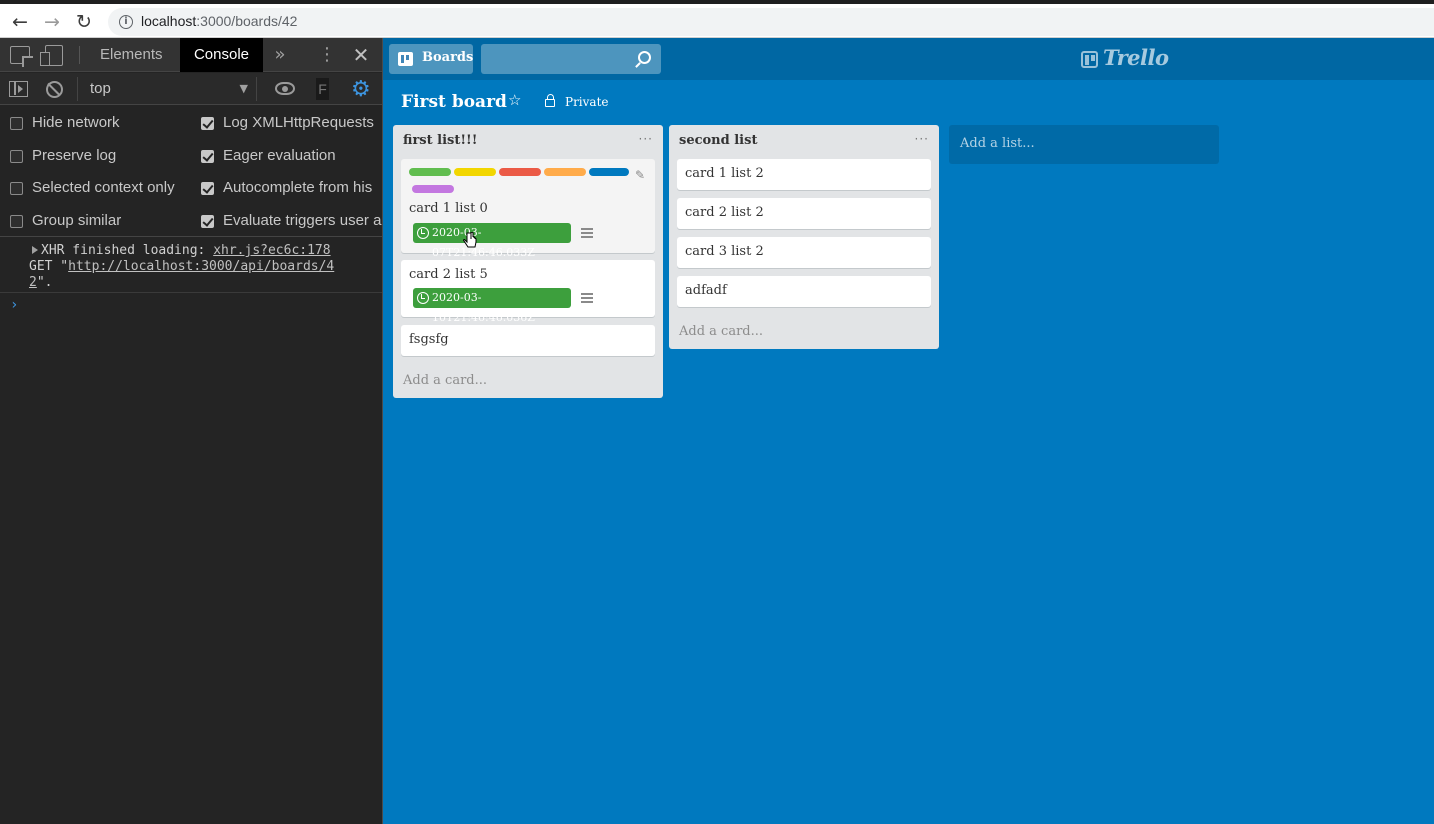 The image size is (1434, 824). I want to click on card: card 2 list 5 2020-03-10T21:46:46.036Z, so click(528, 292).